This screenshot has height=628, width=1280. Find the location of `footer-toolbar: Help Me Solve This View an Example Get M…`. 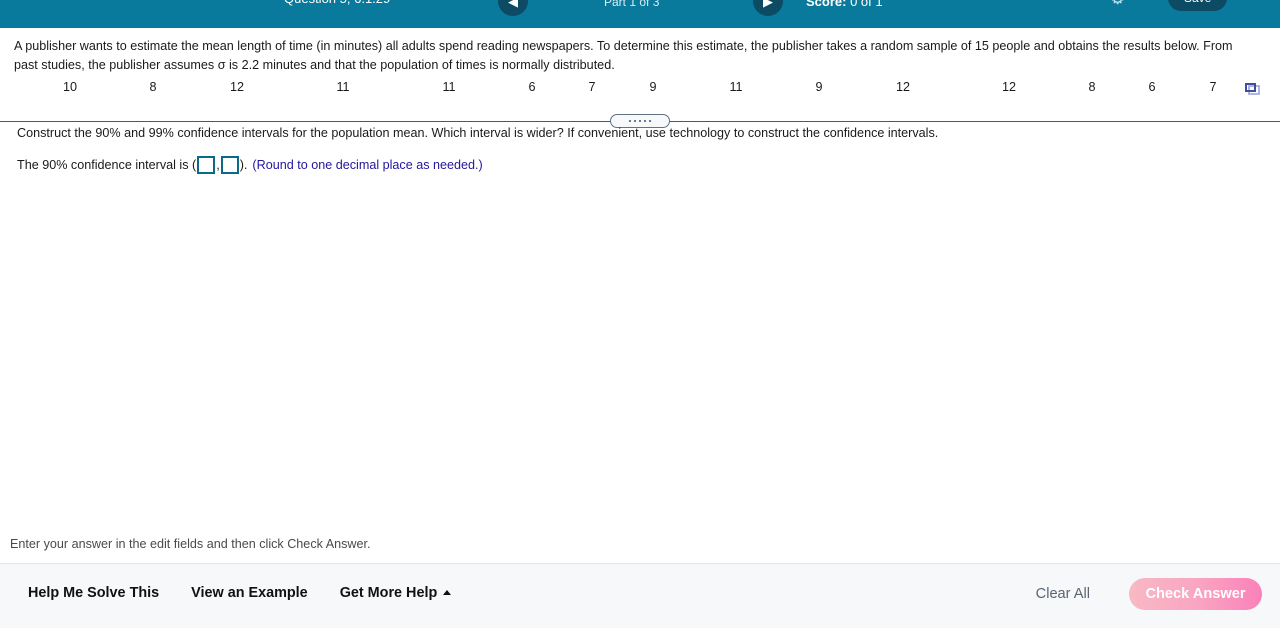

footer-toolbar: Help Me Solve This View an Example Get M… is located at coordinates (640, 595).